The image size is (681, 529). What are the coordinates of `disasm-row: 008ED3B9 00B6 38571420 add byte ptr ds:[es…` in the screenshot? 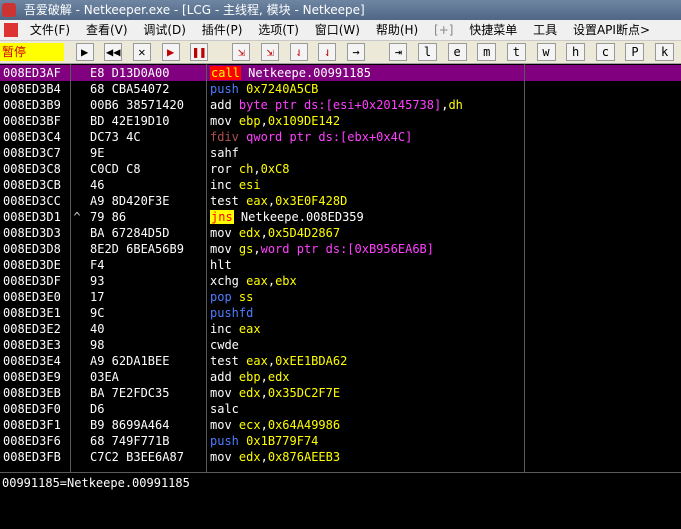 It's located at (340, 105).